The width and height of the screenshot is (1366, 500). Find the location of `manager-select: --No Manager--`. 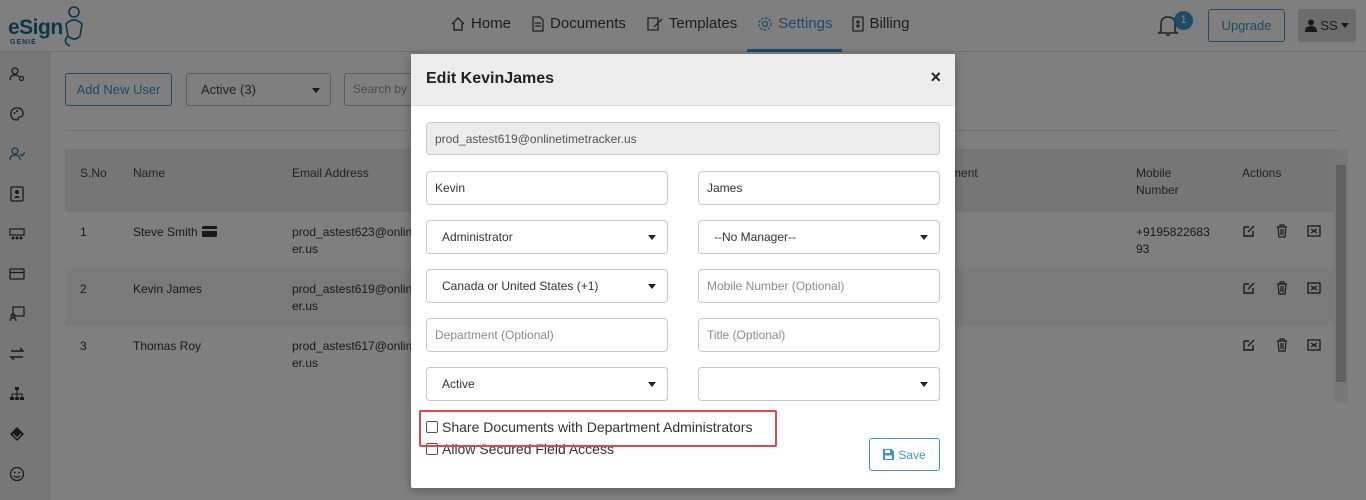

manager-select: --No Manager-- is located at coordinates (819, 237).